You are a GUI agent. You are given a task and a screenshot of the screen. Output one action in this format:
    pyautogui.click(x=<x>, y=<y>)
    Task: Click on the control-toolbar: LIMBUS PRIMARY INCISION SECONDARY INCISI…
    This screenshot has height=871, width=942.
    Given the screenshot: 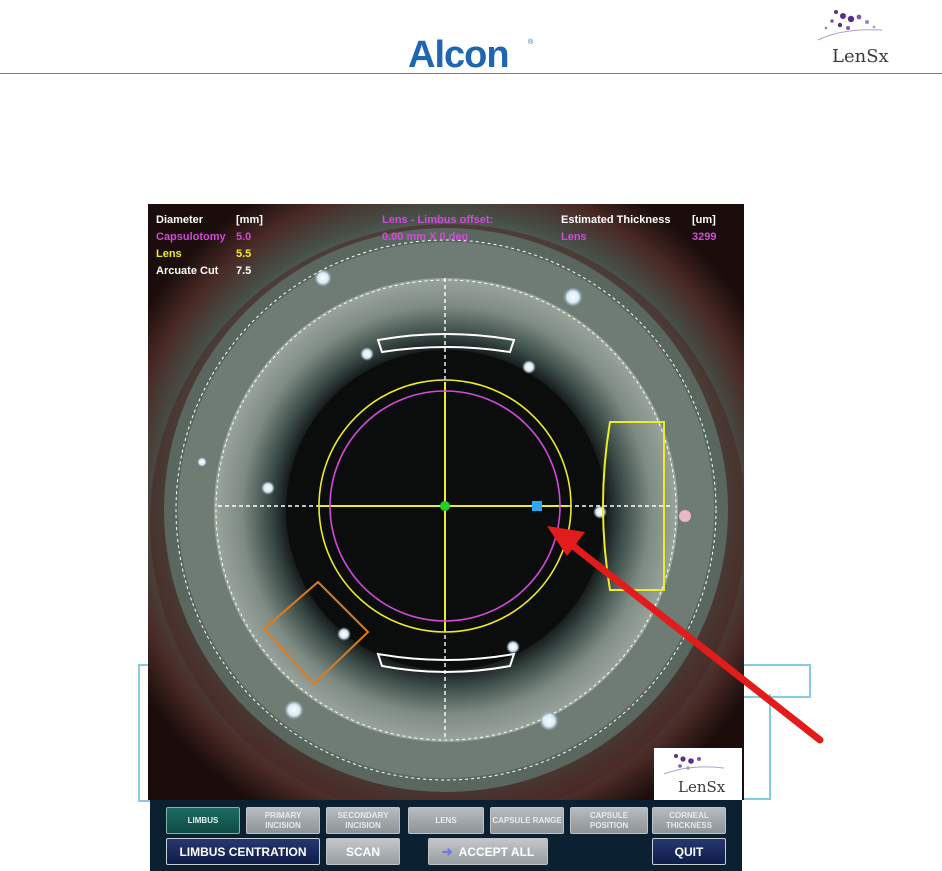 What is the action you would take?
    pyautogui.click(x=446, y=835)
    